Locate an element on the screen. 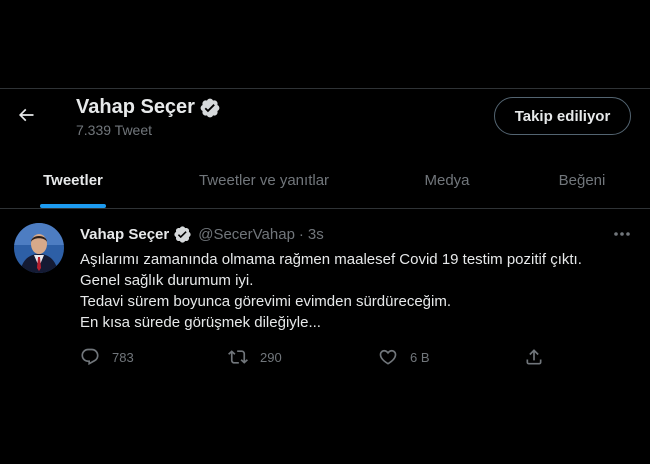 Image resolution: width=650 pixels, height=464 pixels. tab-media: Medya is located at coordinates (447, 180).